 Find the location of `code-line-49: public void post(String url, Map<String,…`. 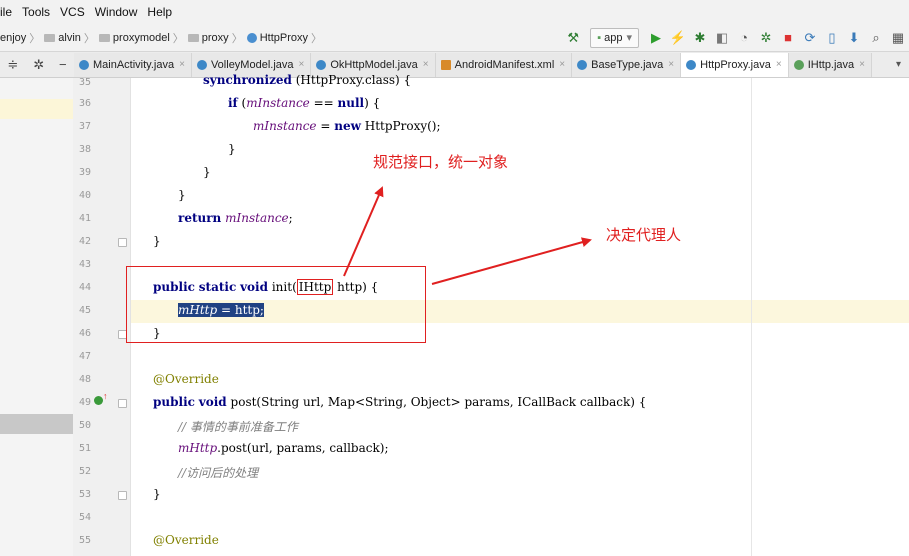

code-line-49: public void post(String url, Map<String,… is located at coordinates (399, 402).